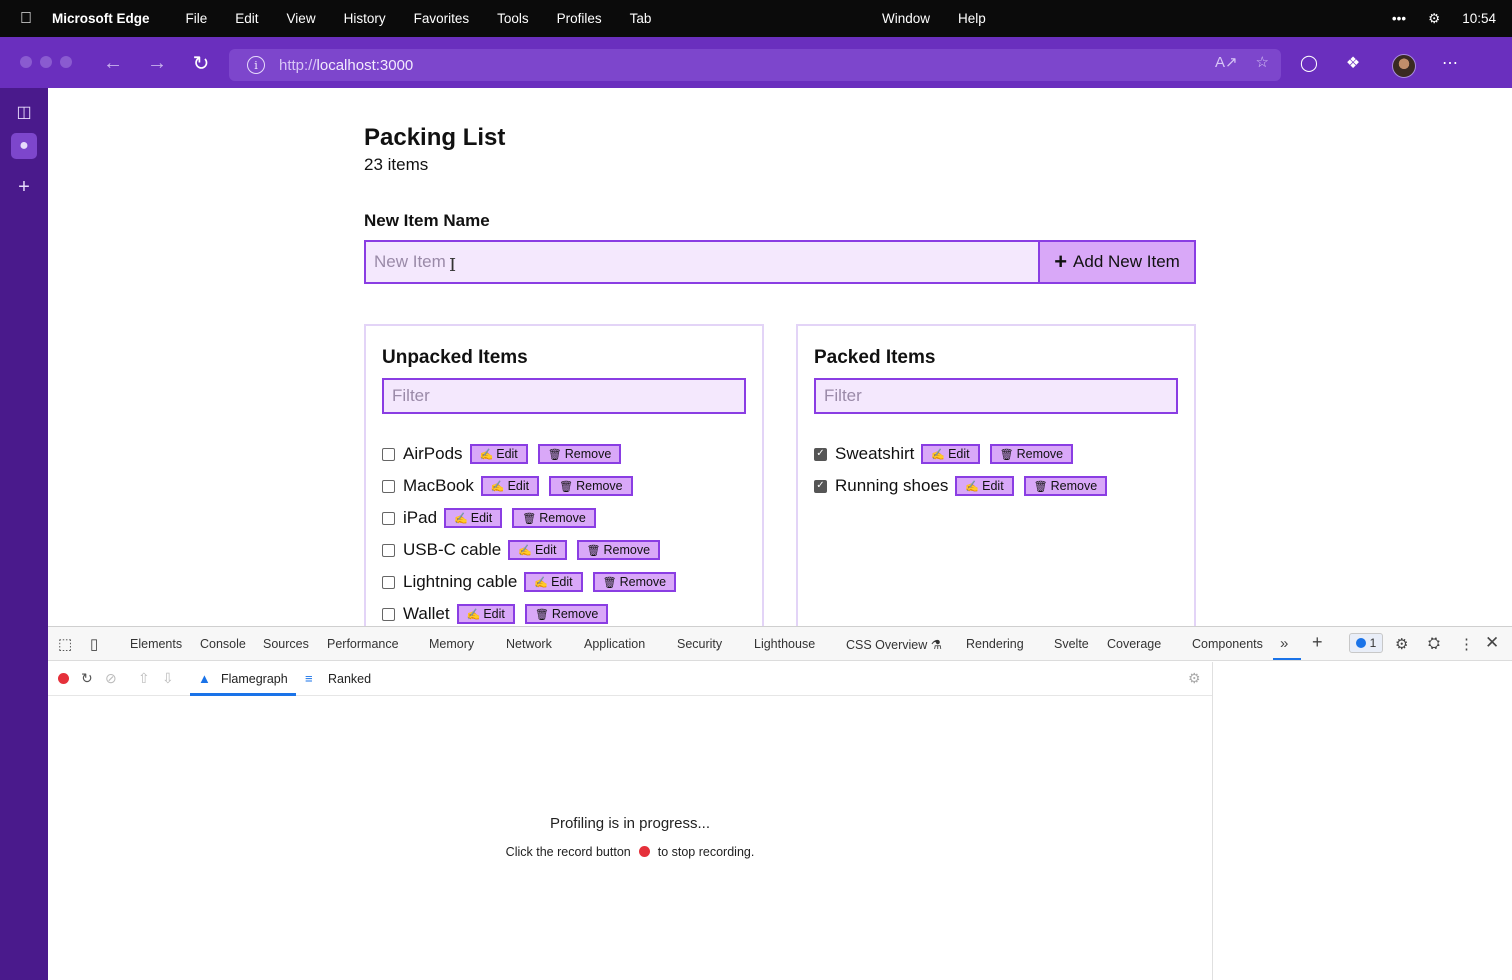 This screenshot has width=1512, height=980. I want to click on new-tab-plus-icon: +, so click(24, 187).